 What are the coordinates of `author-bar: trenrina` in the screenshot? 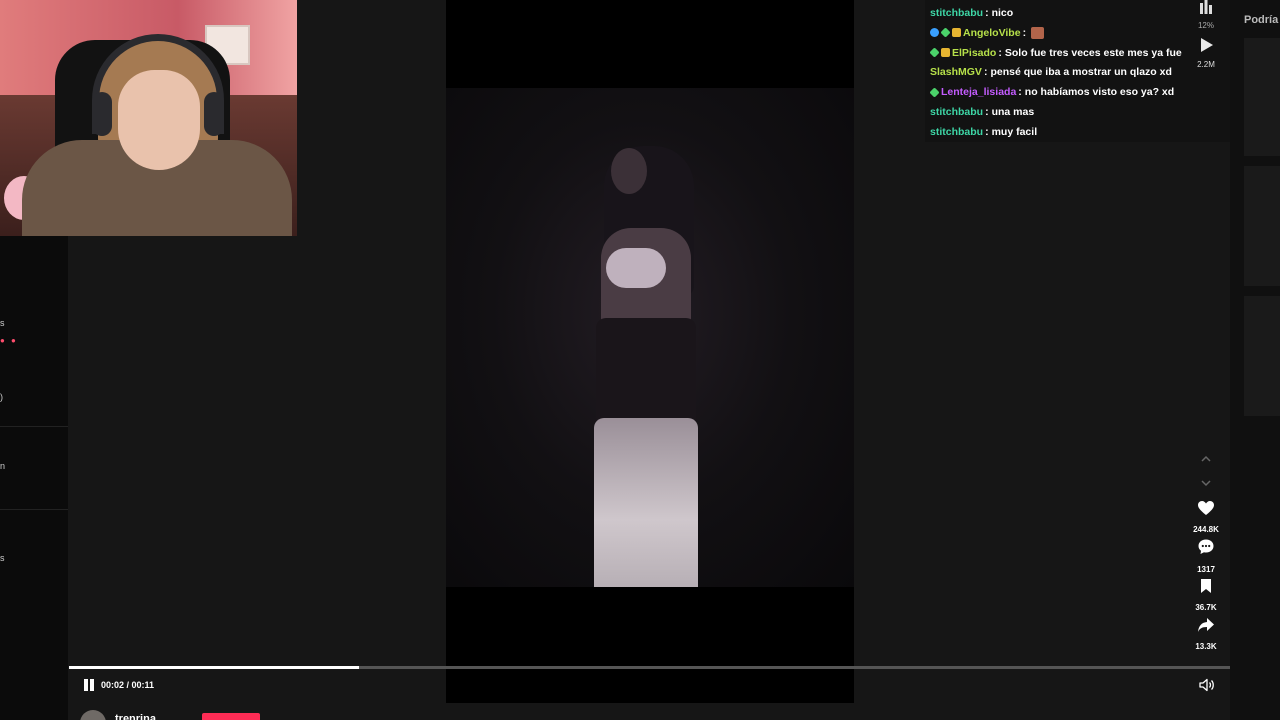 It's located at (649, 711).